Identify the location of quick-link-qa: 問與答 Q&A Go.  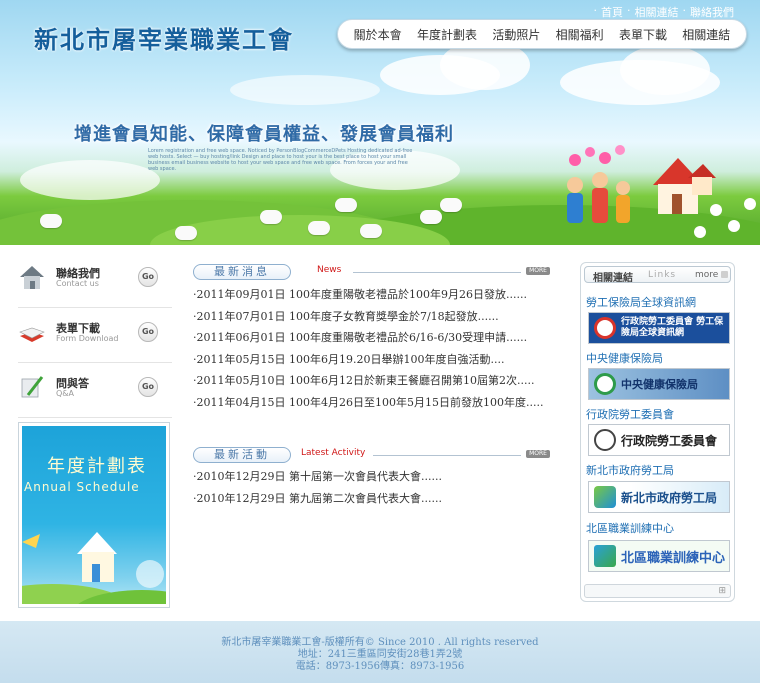
(95, 392).